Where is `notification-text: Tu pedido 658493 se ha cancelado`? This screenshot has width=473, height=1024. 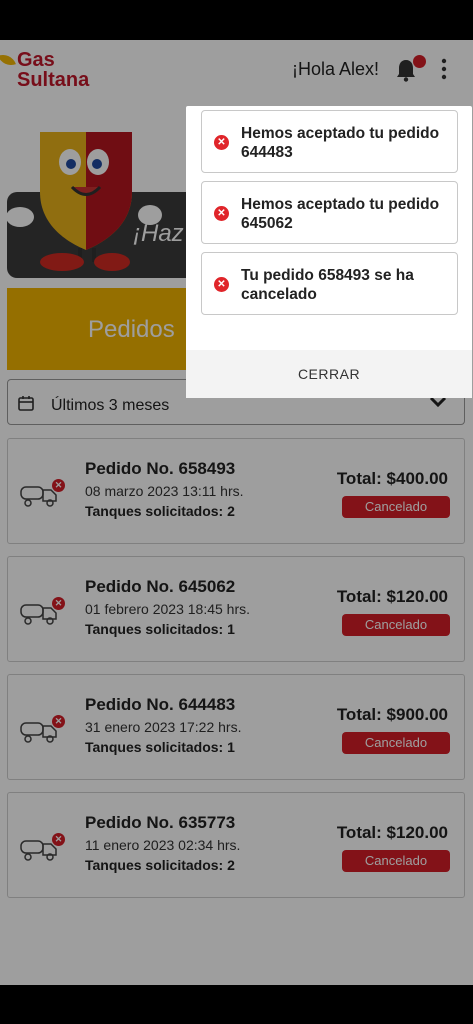 notification-text: Tu pedido 658493 se ha cancelado is located at coordinates (327, 285).